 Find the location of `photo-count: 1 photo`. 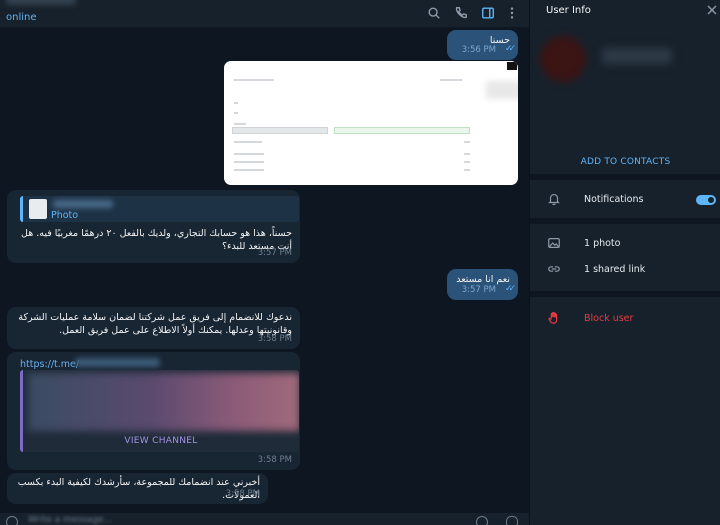

photo-count: 1 photo is located at coordinates (602, 243).